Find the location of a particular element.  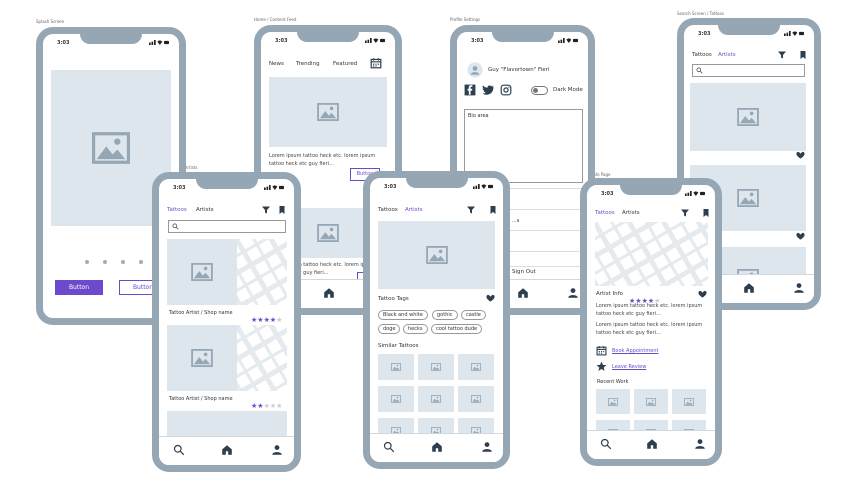

feed-image is located at coordinates (328, 112).